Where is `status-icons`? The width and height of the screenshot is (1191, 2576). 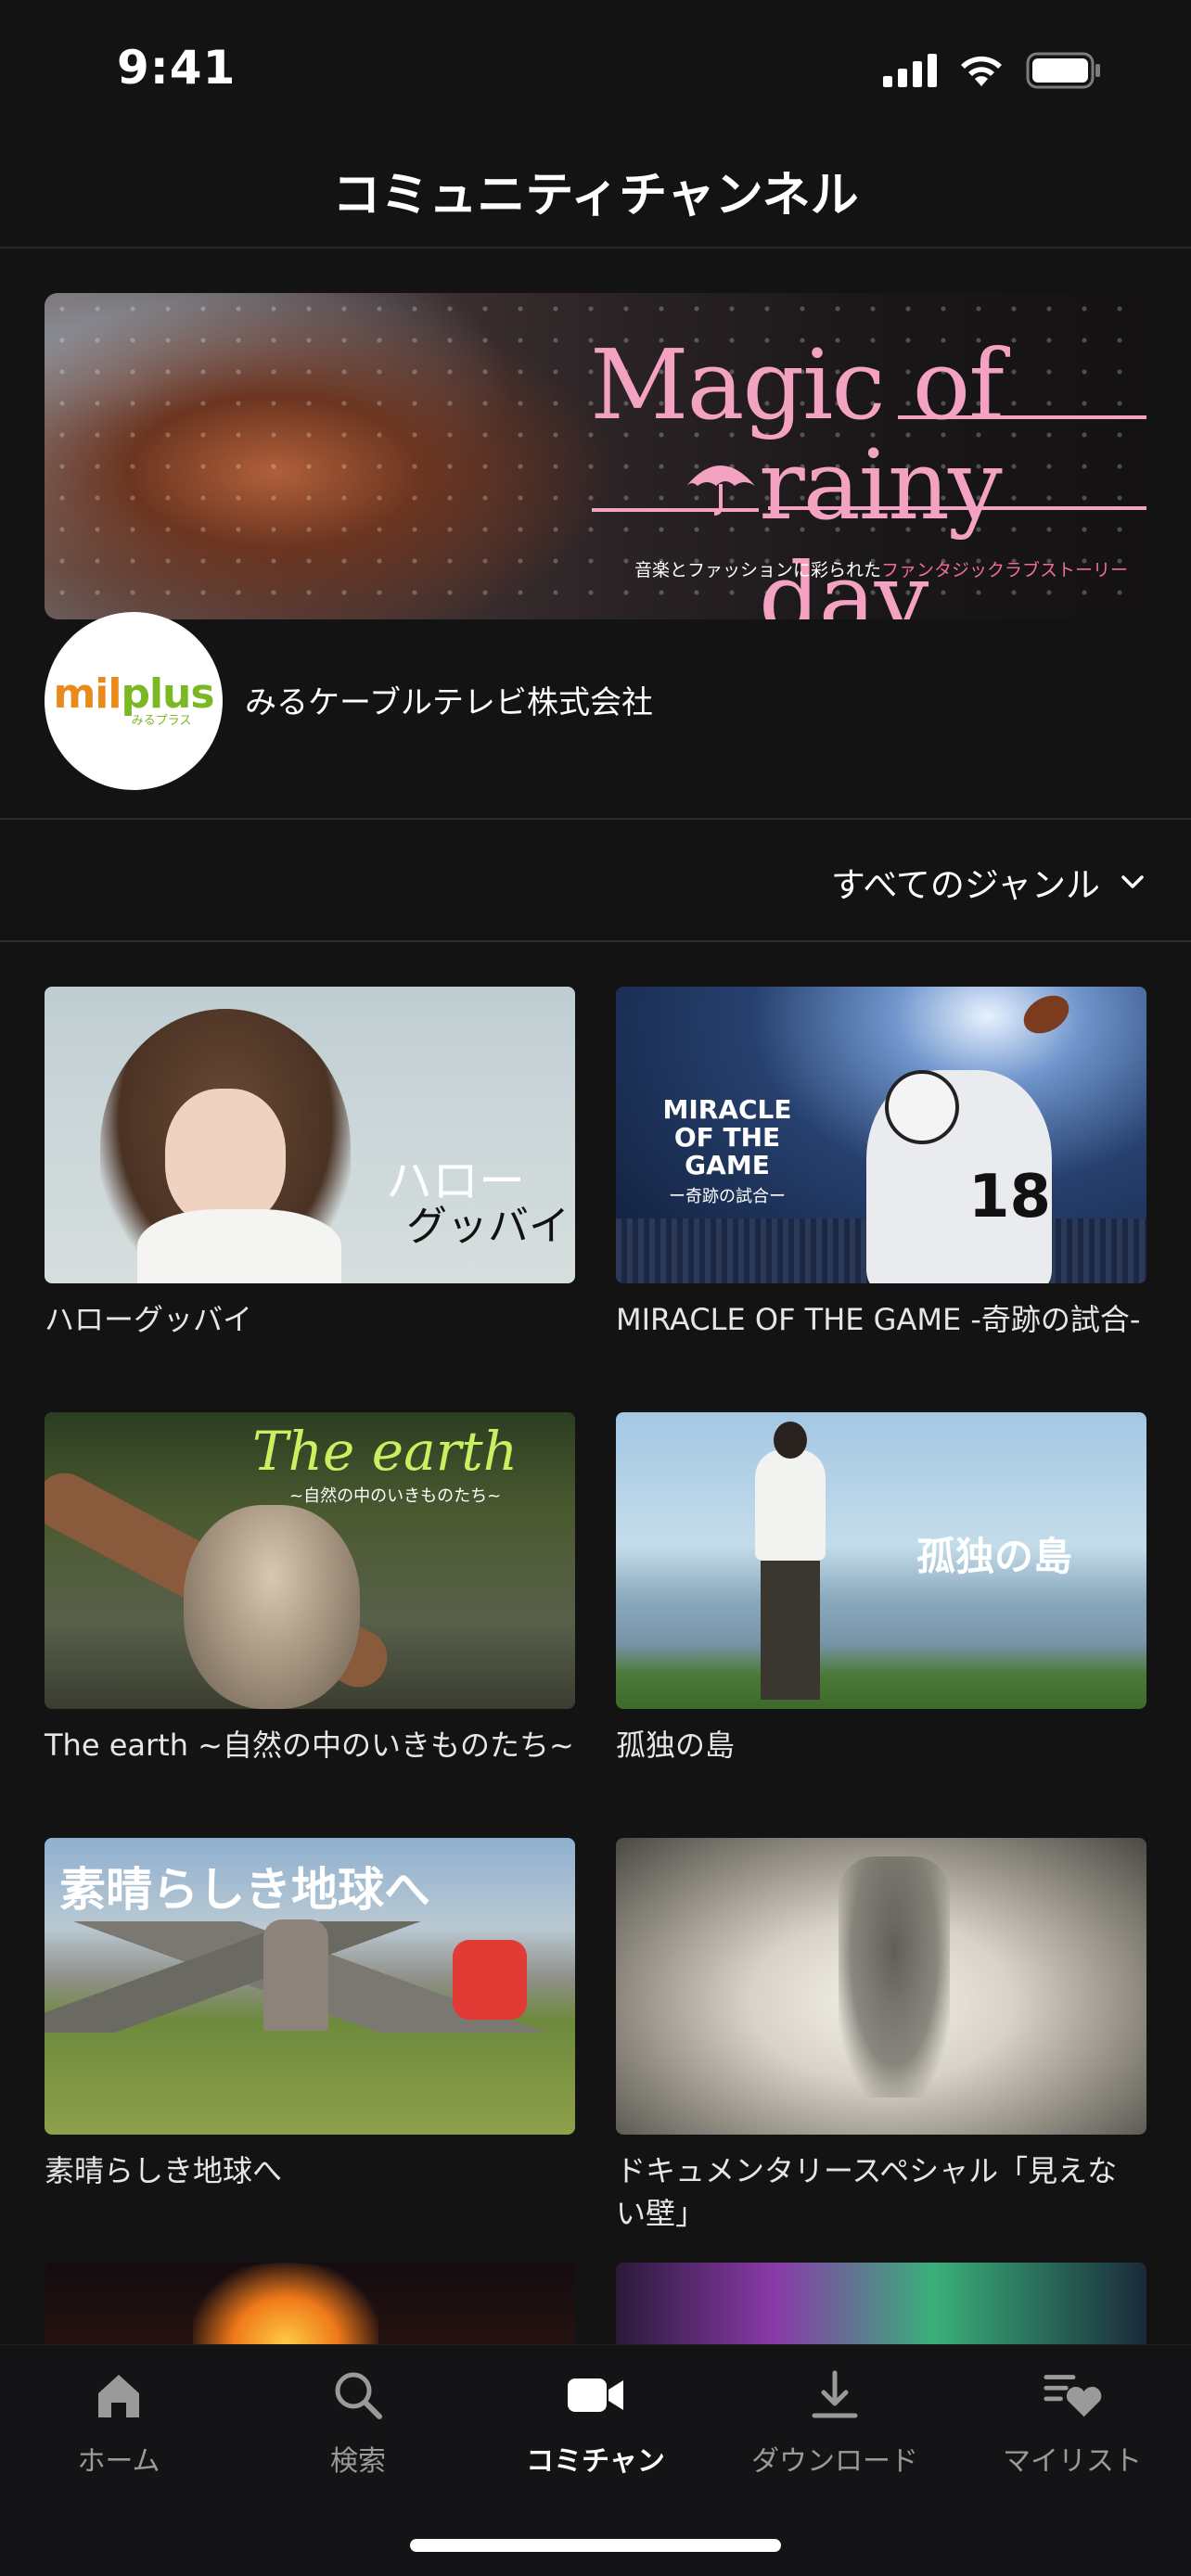 status-icons is located at coordinates (992, 71).